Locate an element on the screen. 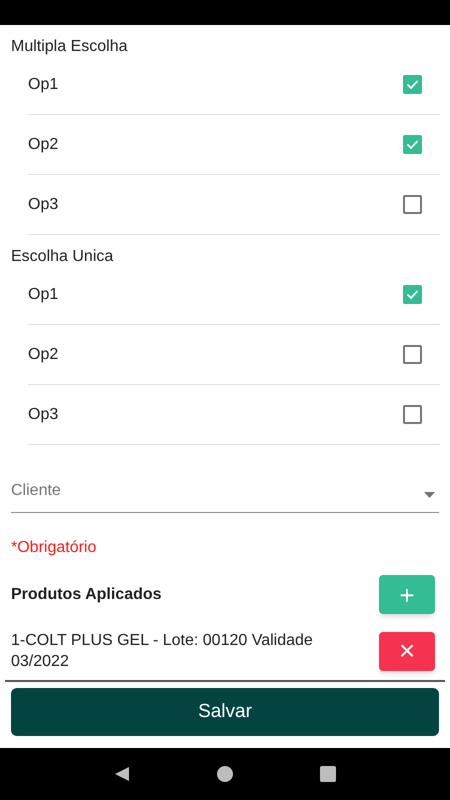  products-title: Produtos Aplicados is located at coordinates (86, 594).